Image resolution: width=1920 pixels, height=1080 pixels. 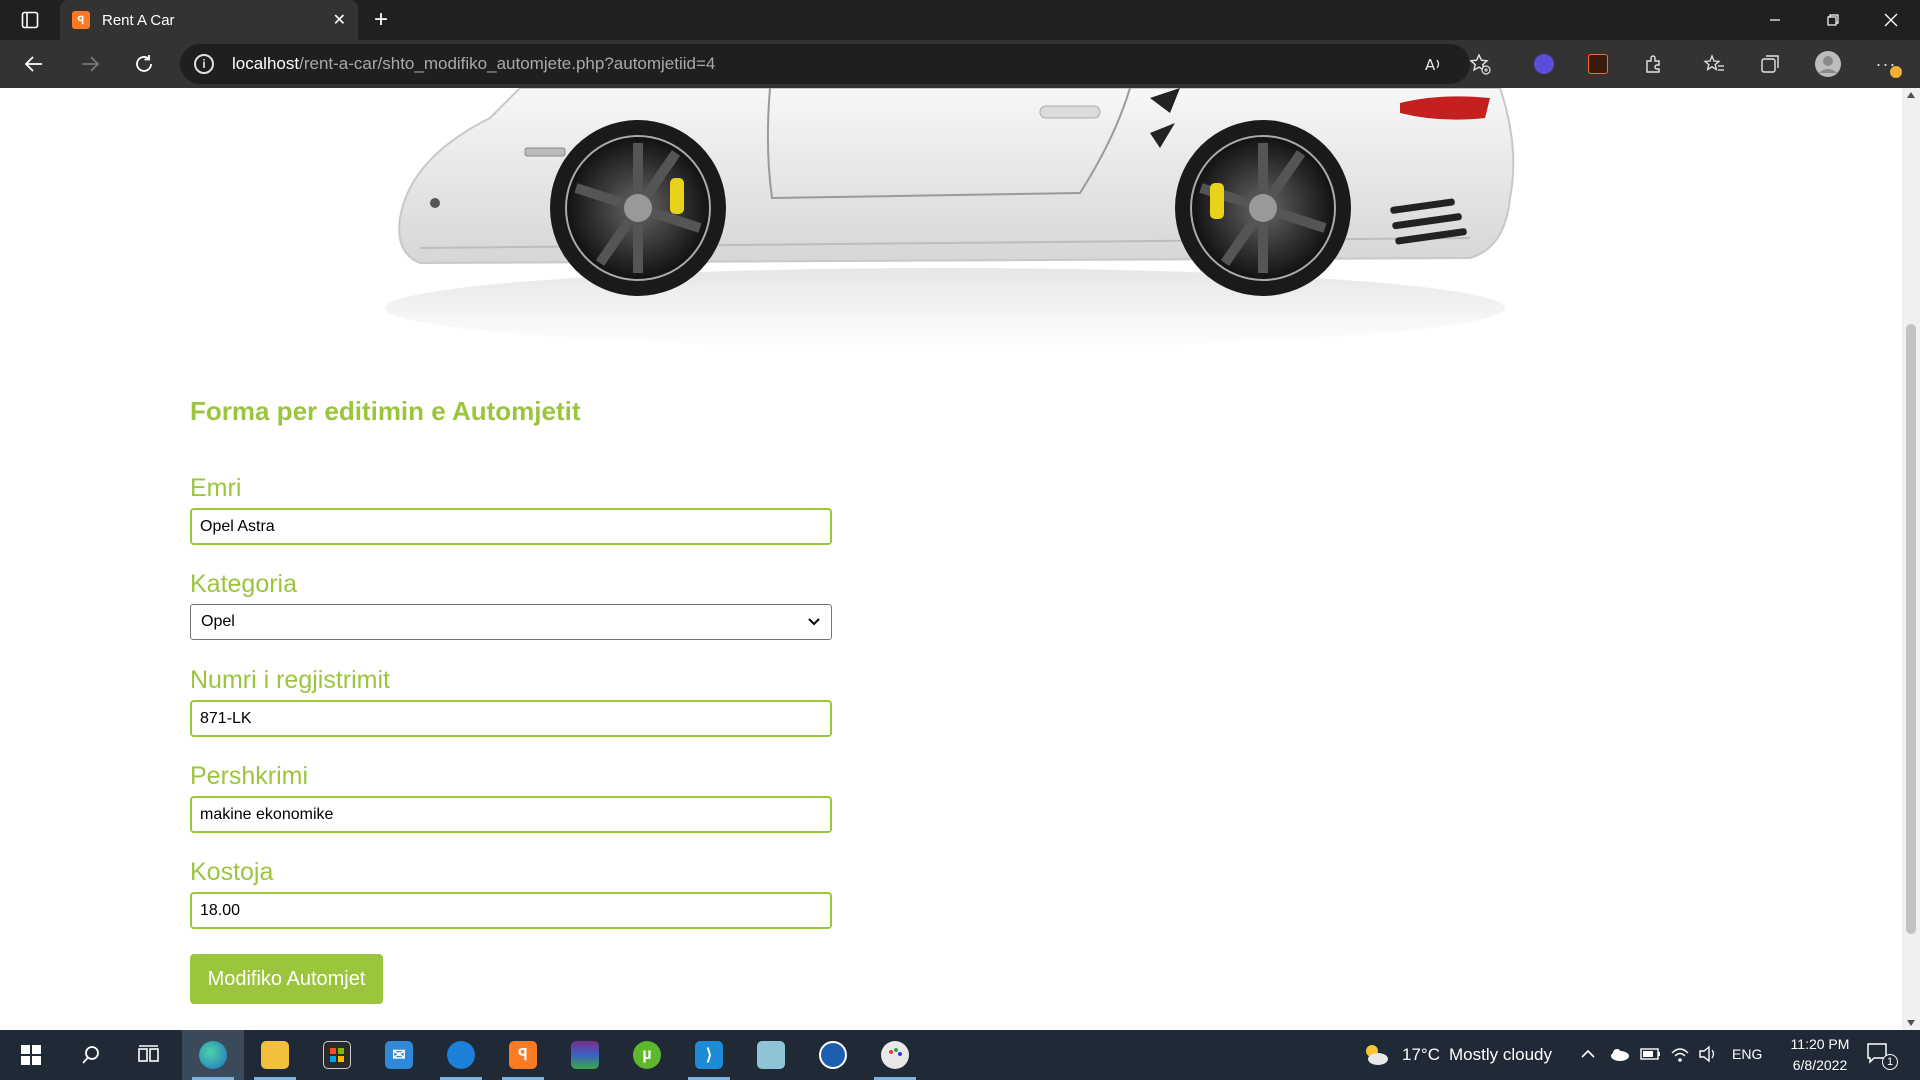 What do you see at coordinates (1820, 1055) in the screenshot?
I see `clock: 11:20 PM 6/8/2022` at bounding box center [1820, 1055].